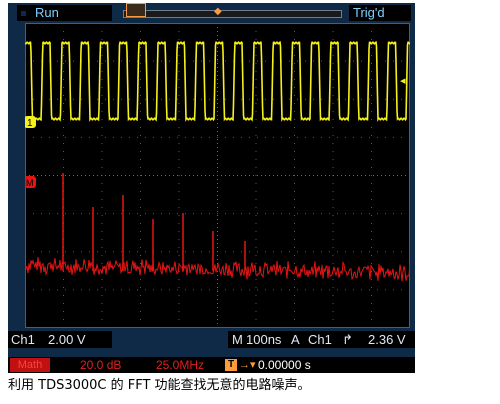  I want to click on trigger-level: 2.36 V, so click(387, 339).